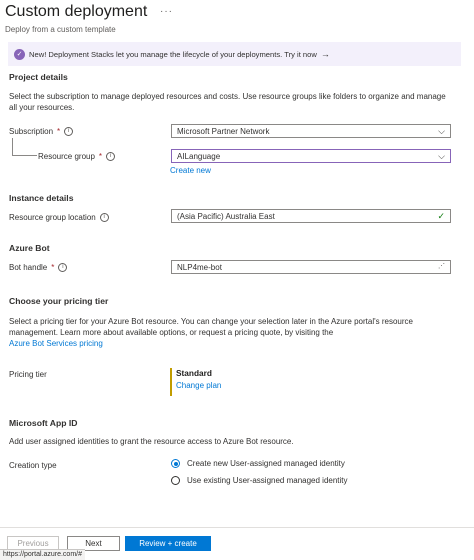 The height and width of the screenshot is (560, 474). What do you see at coordinates (311, 156) in the screenshot?
I see `resource-group-select: AILanguage ⌵` at bounding box center [311, 156].